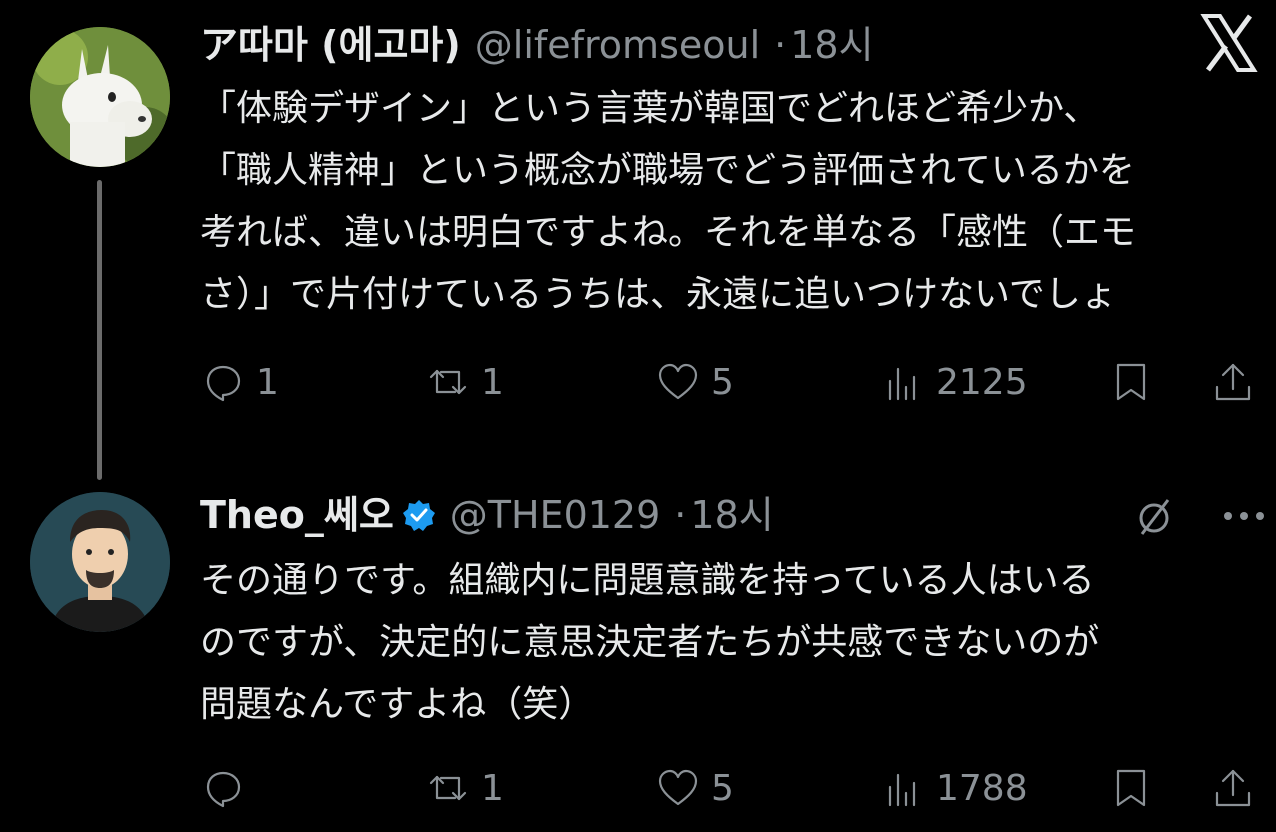 The image size is (1276, 832). Describe the element at coordinates (982, 788) in the screenshot. I see `views-count: 1788` at that location.